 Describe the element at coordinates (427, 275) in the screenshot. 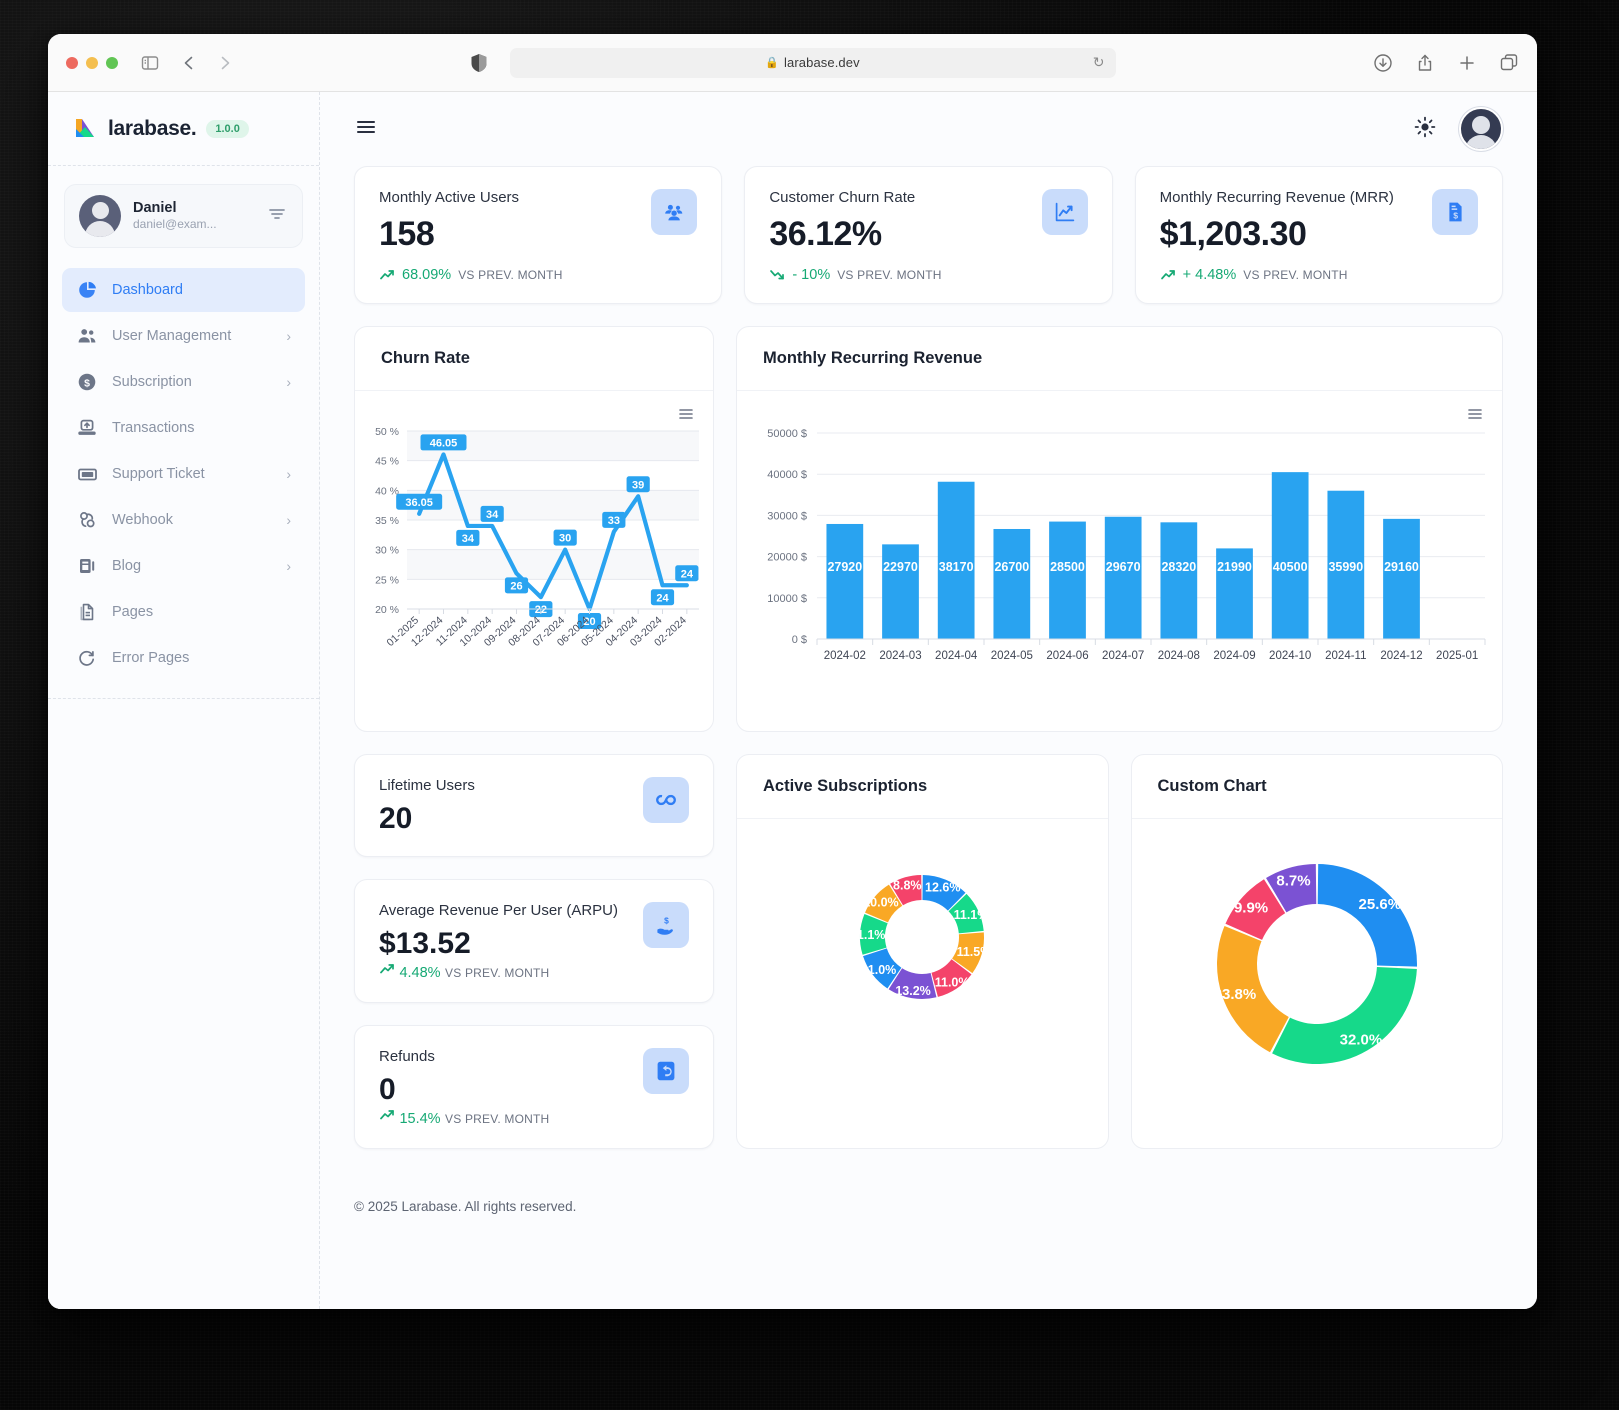

I see `stat-delta-value: 68.09%` at that location.